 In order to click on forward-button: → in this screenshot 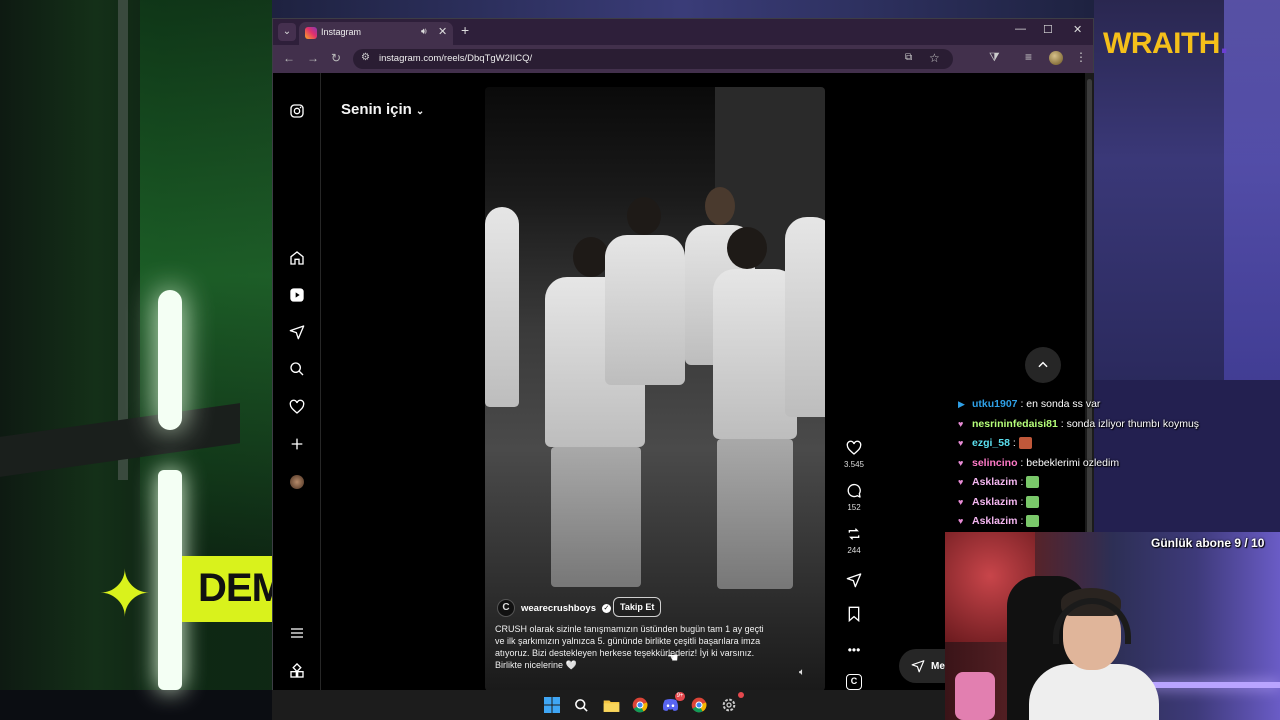, I will do `click(313, 58)`.